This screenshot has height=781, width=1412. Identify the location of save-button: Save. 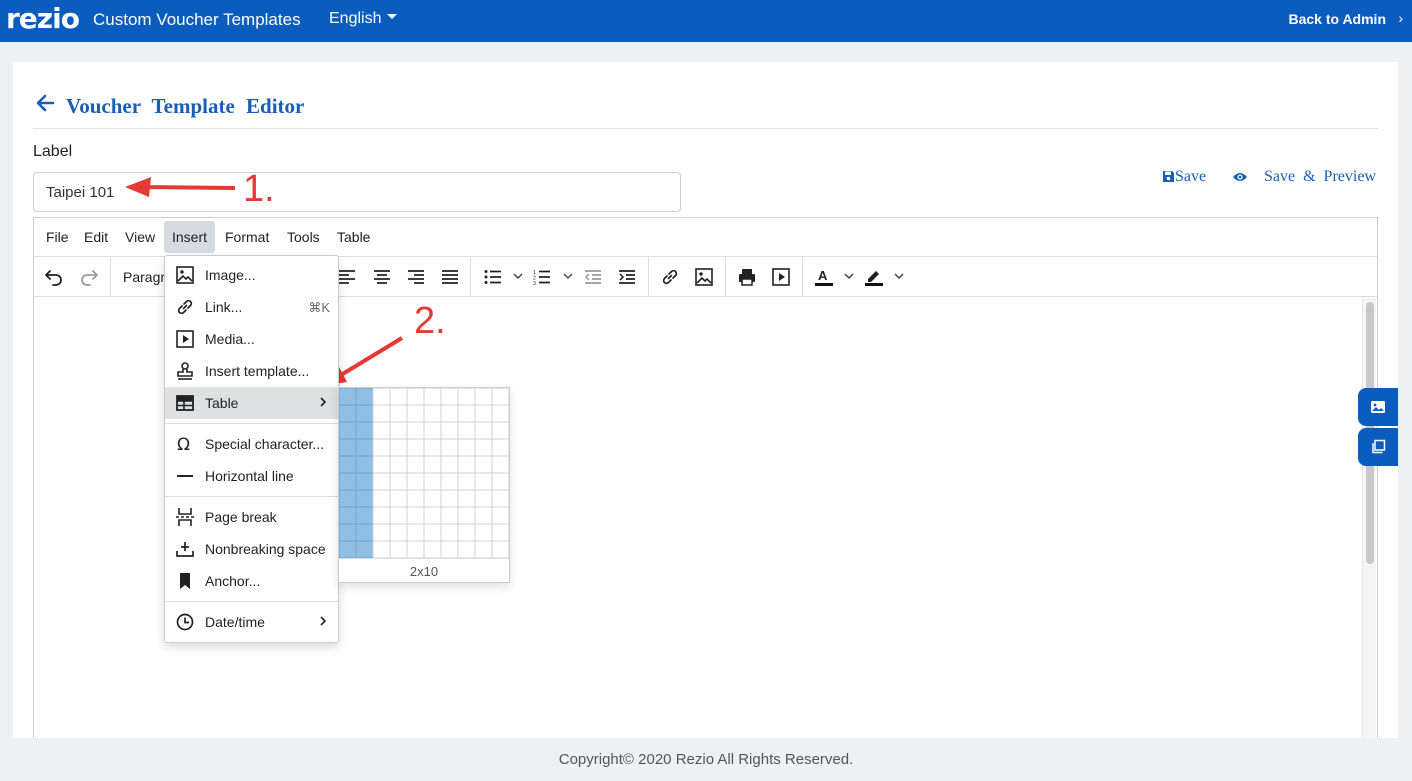
(1184, 177).